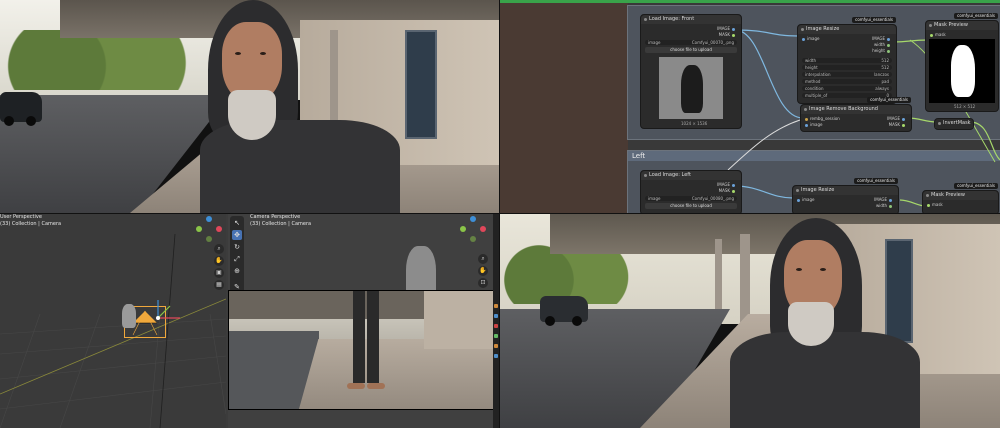  I want to click on move-icon: ✥, so click(237, 235).